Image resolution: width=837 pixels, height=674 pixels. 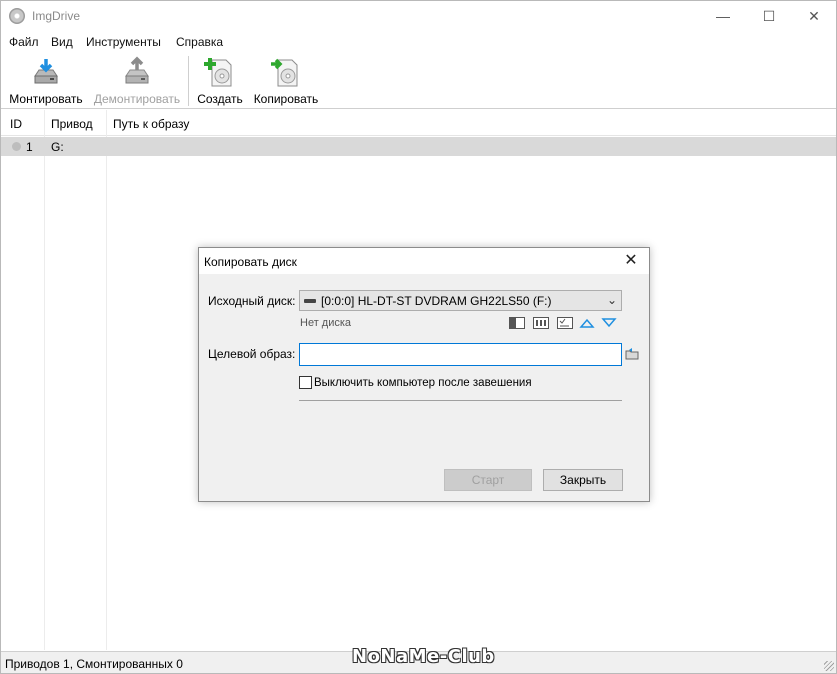 What do you see at coordinates (565, 323) in the screenshot?
I see `checklist-icon` at bounding box center [565, 323].